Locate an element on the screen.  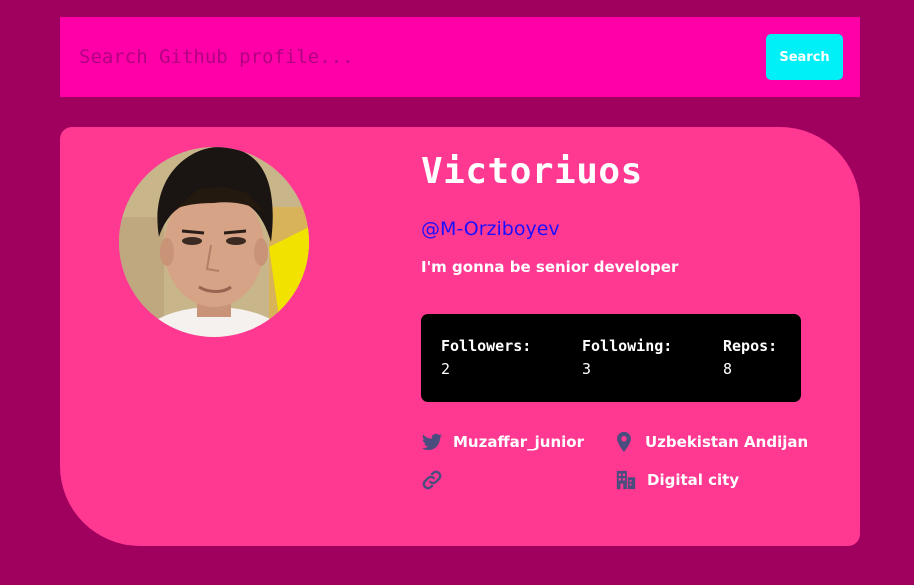
info-twitter: Muzaffar_junior is located at coordinates (502, 442).